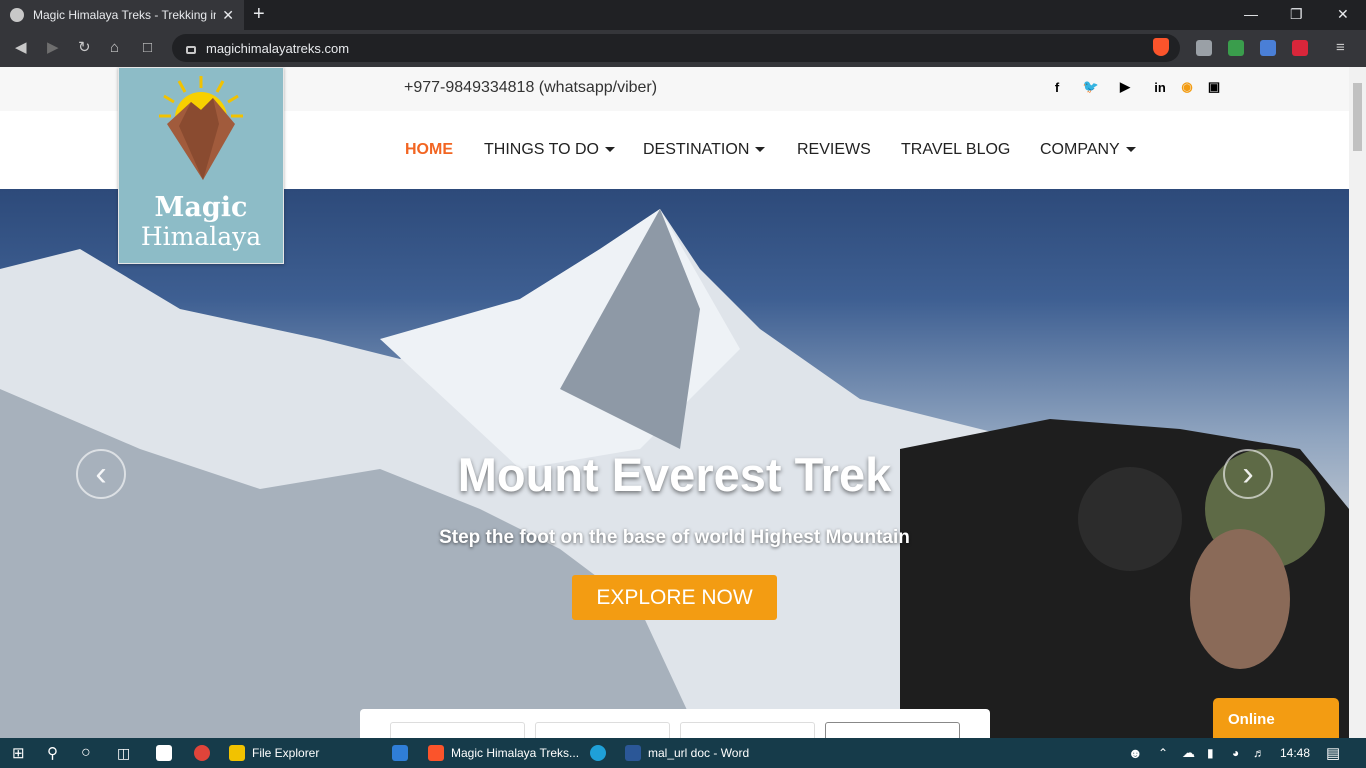  I want to click on brave-shield-icon, so click(1161, 47).